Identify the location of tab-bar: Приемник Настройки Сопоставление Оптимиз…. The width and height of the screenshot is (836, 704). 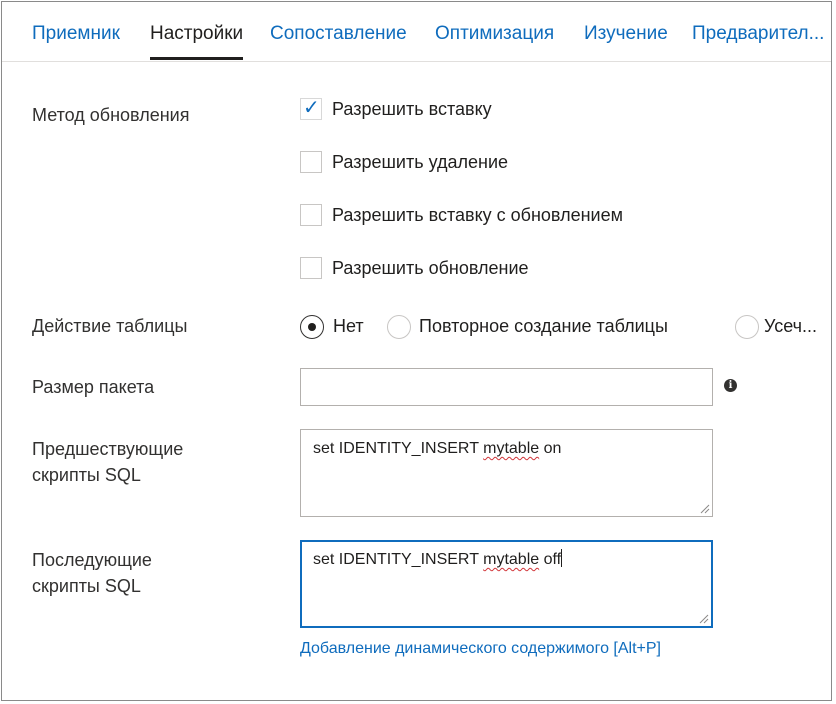
(416, 32).